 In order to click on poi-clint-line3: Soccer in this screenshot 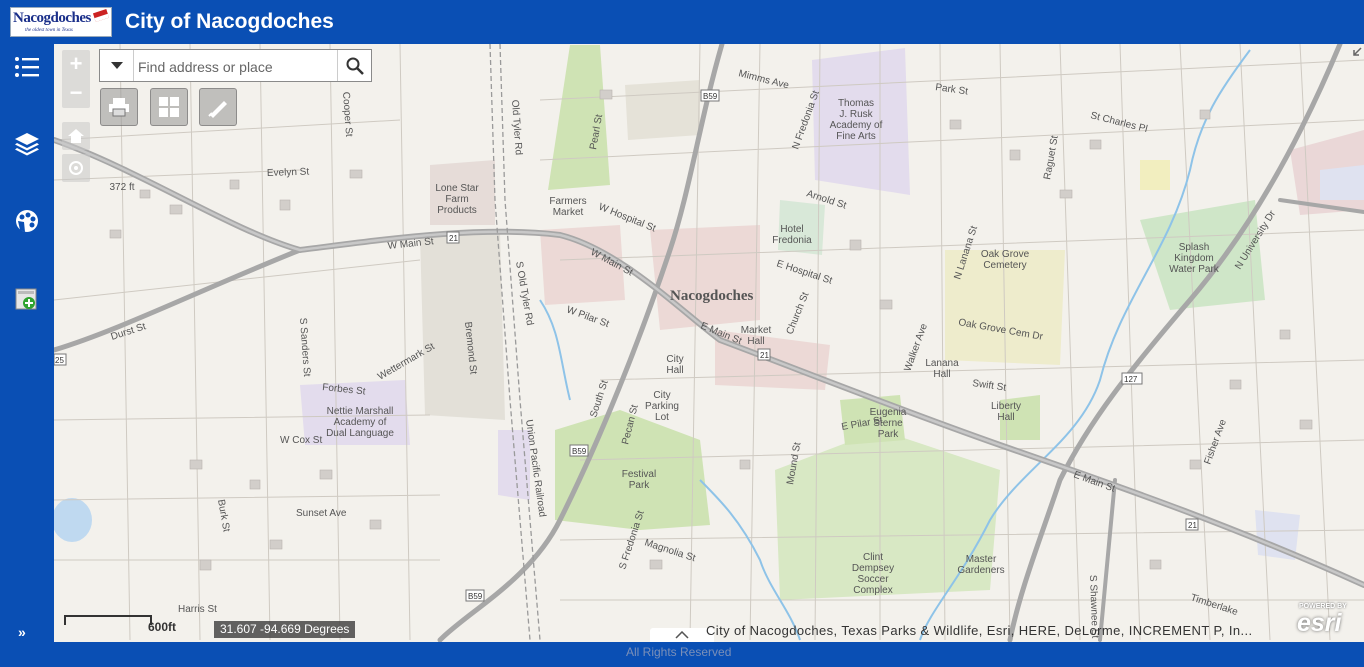, I will do `click(873, 579)`.